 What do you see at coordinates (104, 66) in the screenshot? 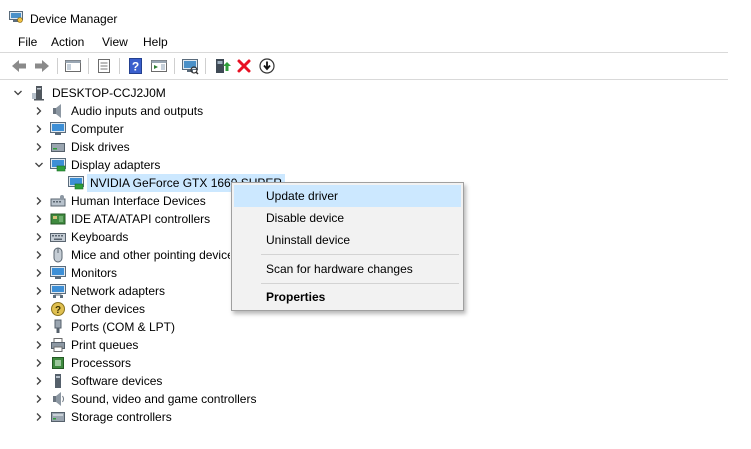
I see `properties-icon` at bounding box center [104, 66].